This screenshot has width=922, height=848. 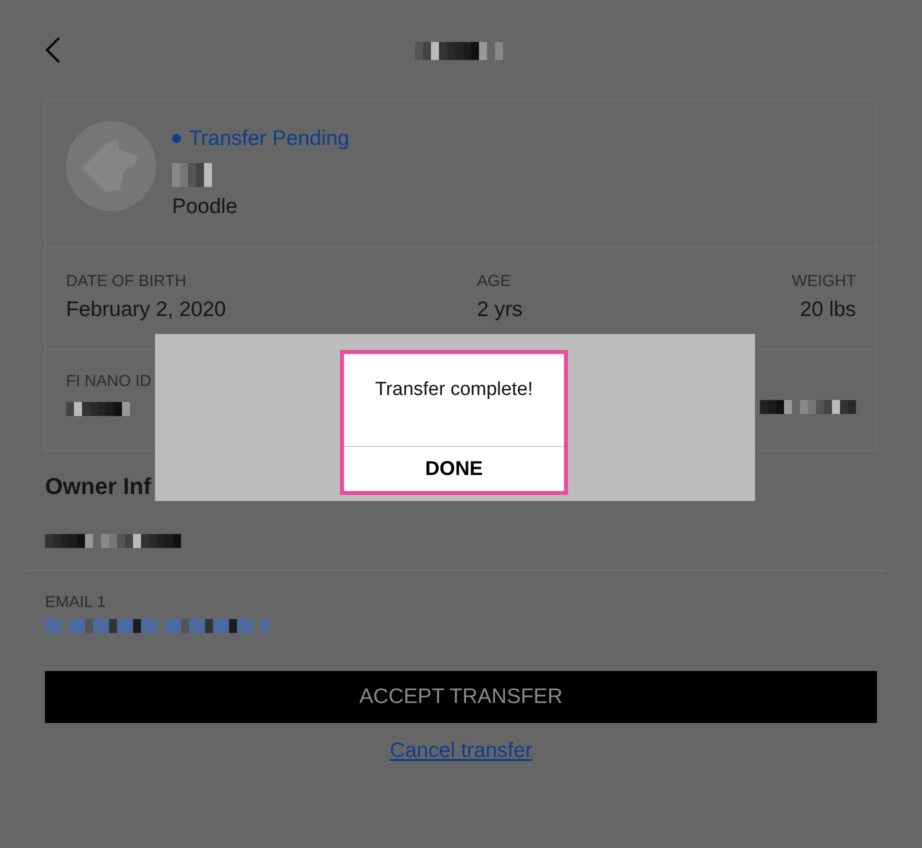 What do you see at coordinates (176, 139) in the screenshot?
I see `status-dot` at bounding box center [176, 139].